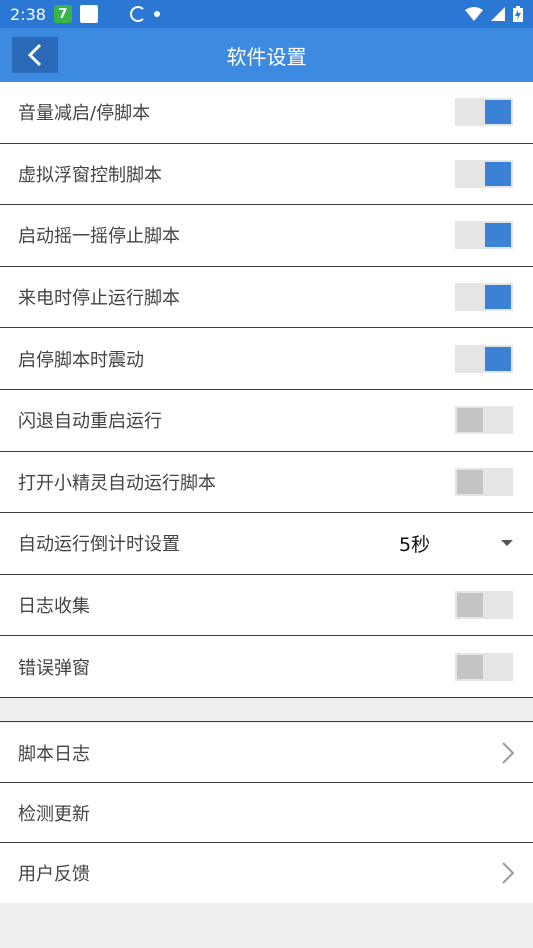  Describe the element at coordinates (54, 668) in the screenshot. I see `setting-label: 错误弹窗` at that location.